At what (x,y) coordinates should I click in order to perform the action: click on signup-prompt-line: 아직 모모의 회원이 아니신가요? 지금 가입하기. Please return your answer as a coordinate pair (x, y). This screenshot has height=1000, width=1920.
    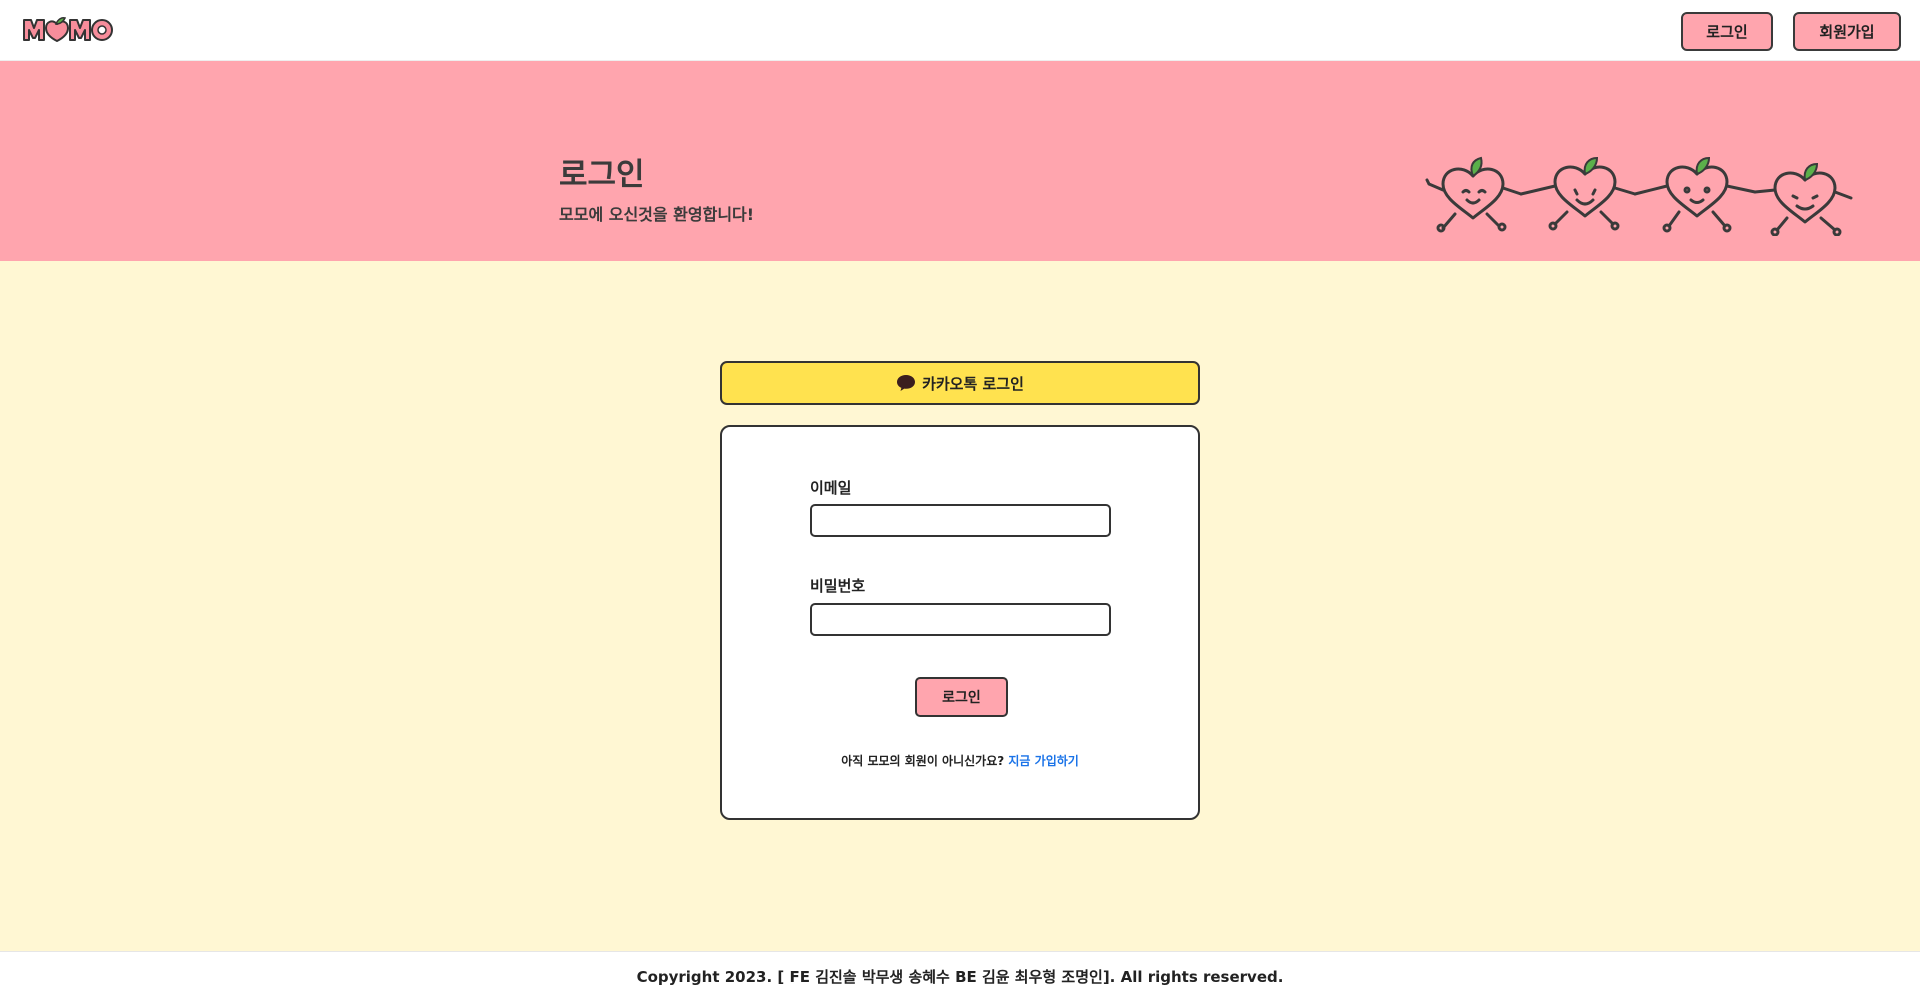
    Looking at the image, I should click on (960, 760).